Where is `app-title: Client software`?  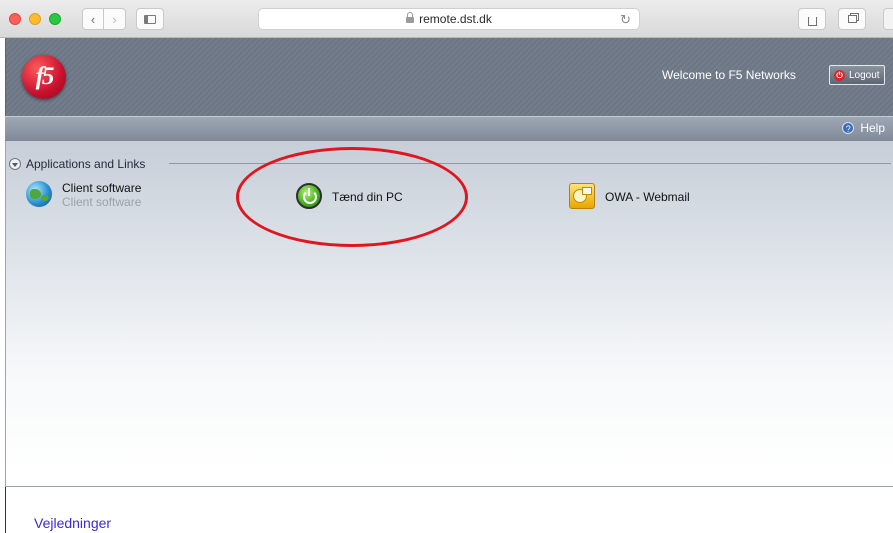
app-title: Client software is located at coordinates (101, 188).